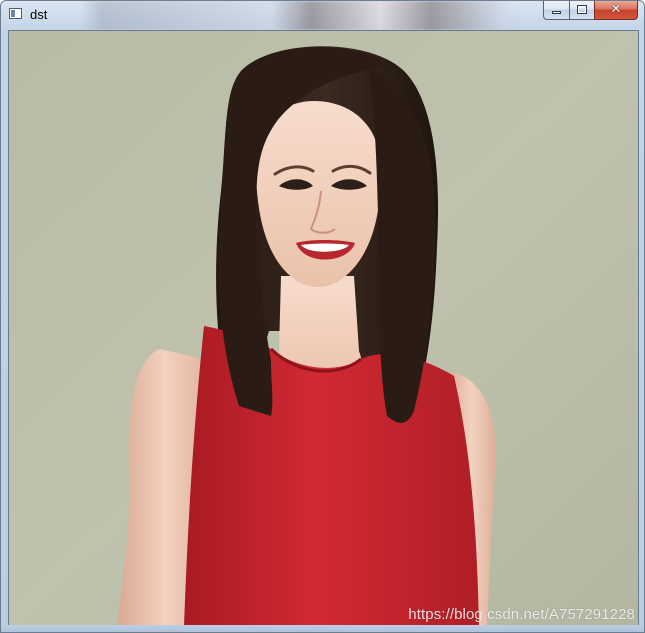  I want to click on title-bar: dst ✕, so click(322, 15).